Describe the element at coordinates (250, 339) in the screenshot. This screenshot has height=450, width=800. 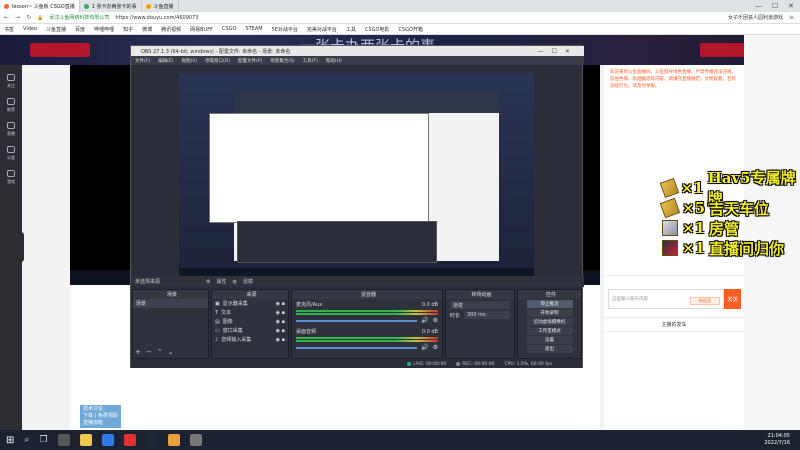
I see `source-item: ♪ 音频输入采集 ◉ ▪` at that location.